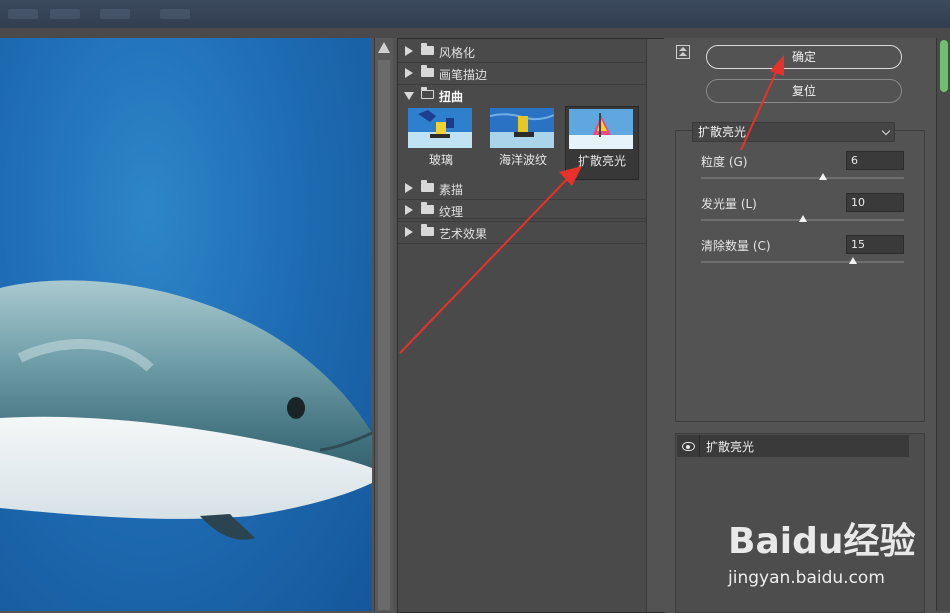 The height and width of the screenshot is (613, 950). Describe the element at coordinates (804, 91) in the screenshot. I see `reset-button: 复位` at that location.